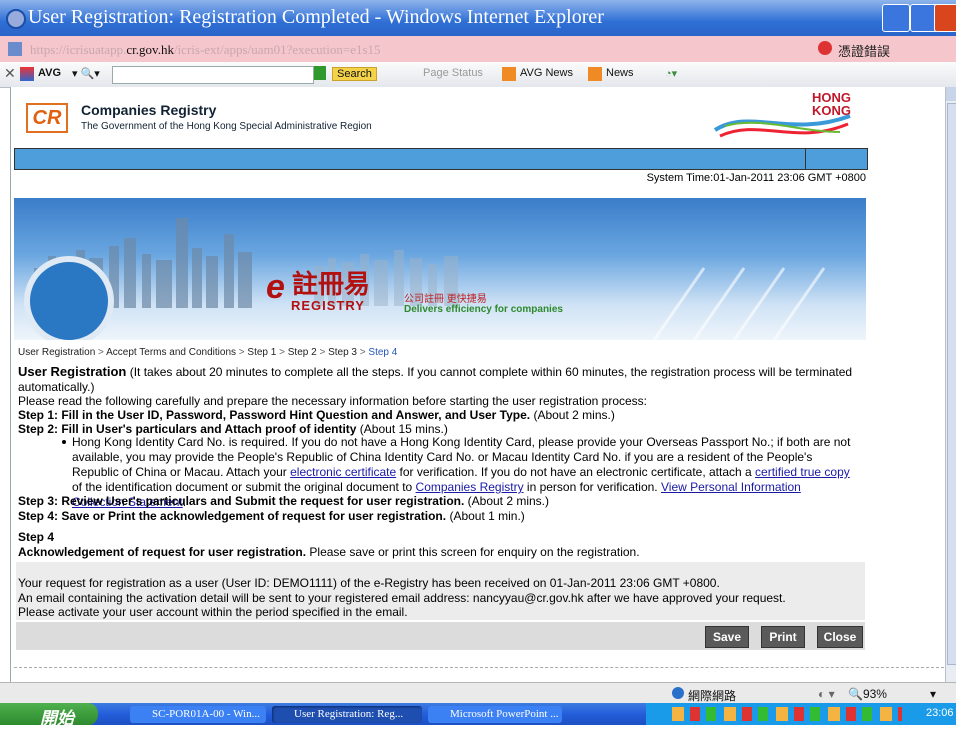  I want to click on search-button: Search, so click(354, 74).